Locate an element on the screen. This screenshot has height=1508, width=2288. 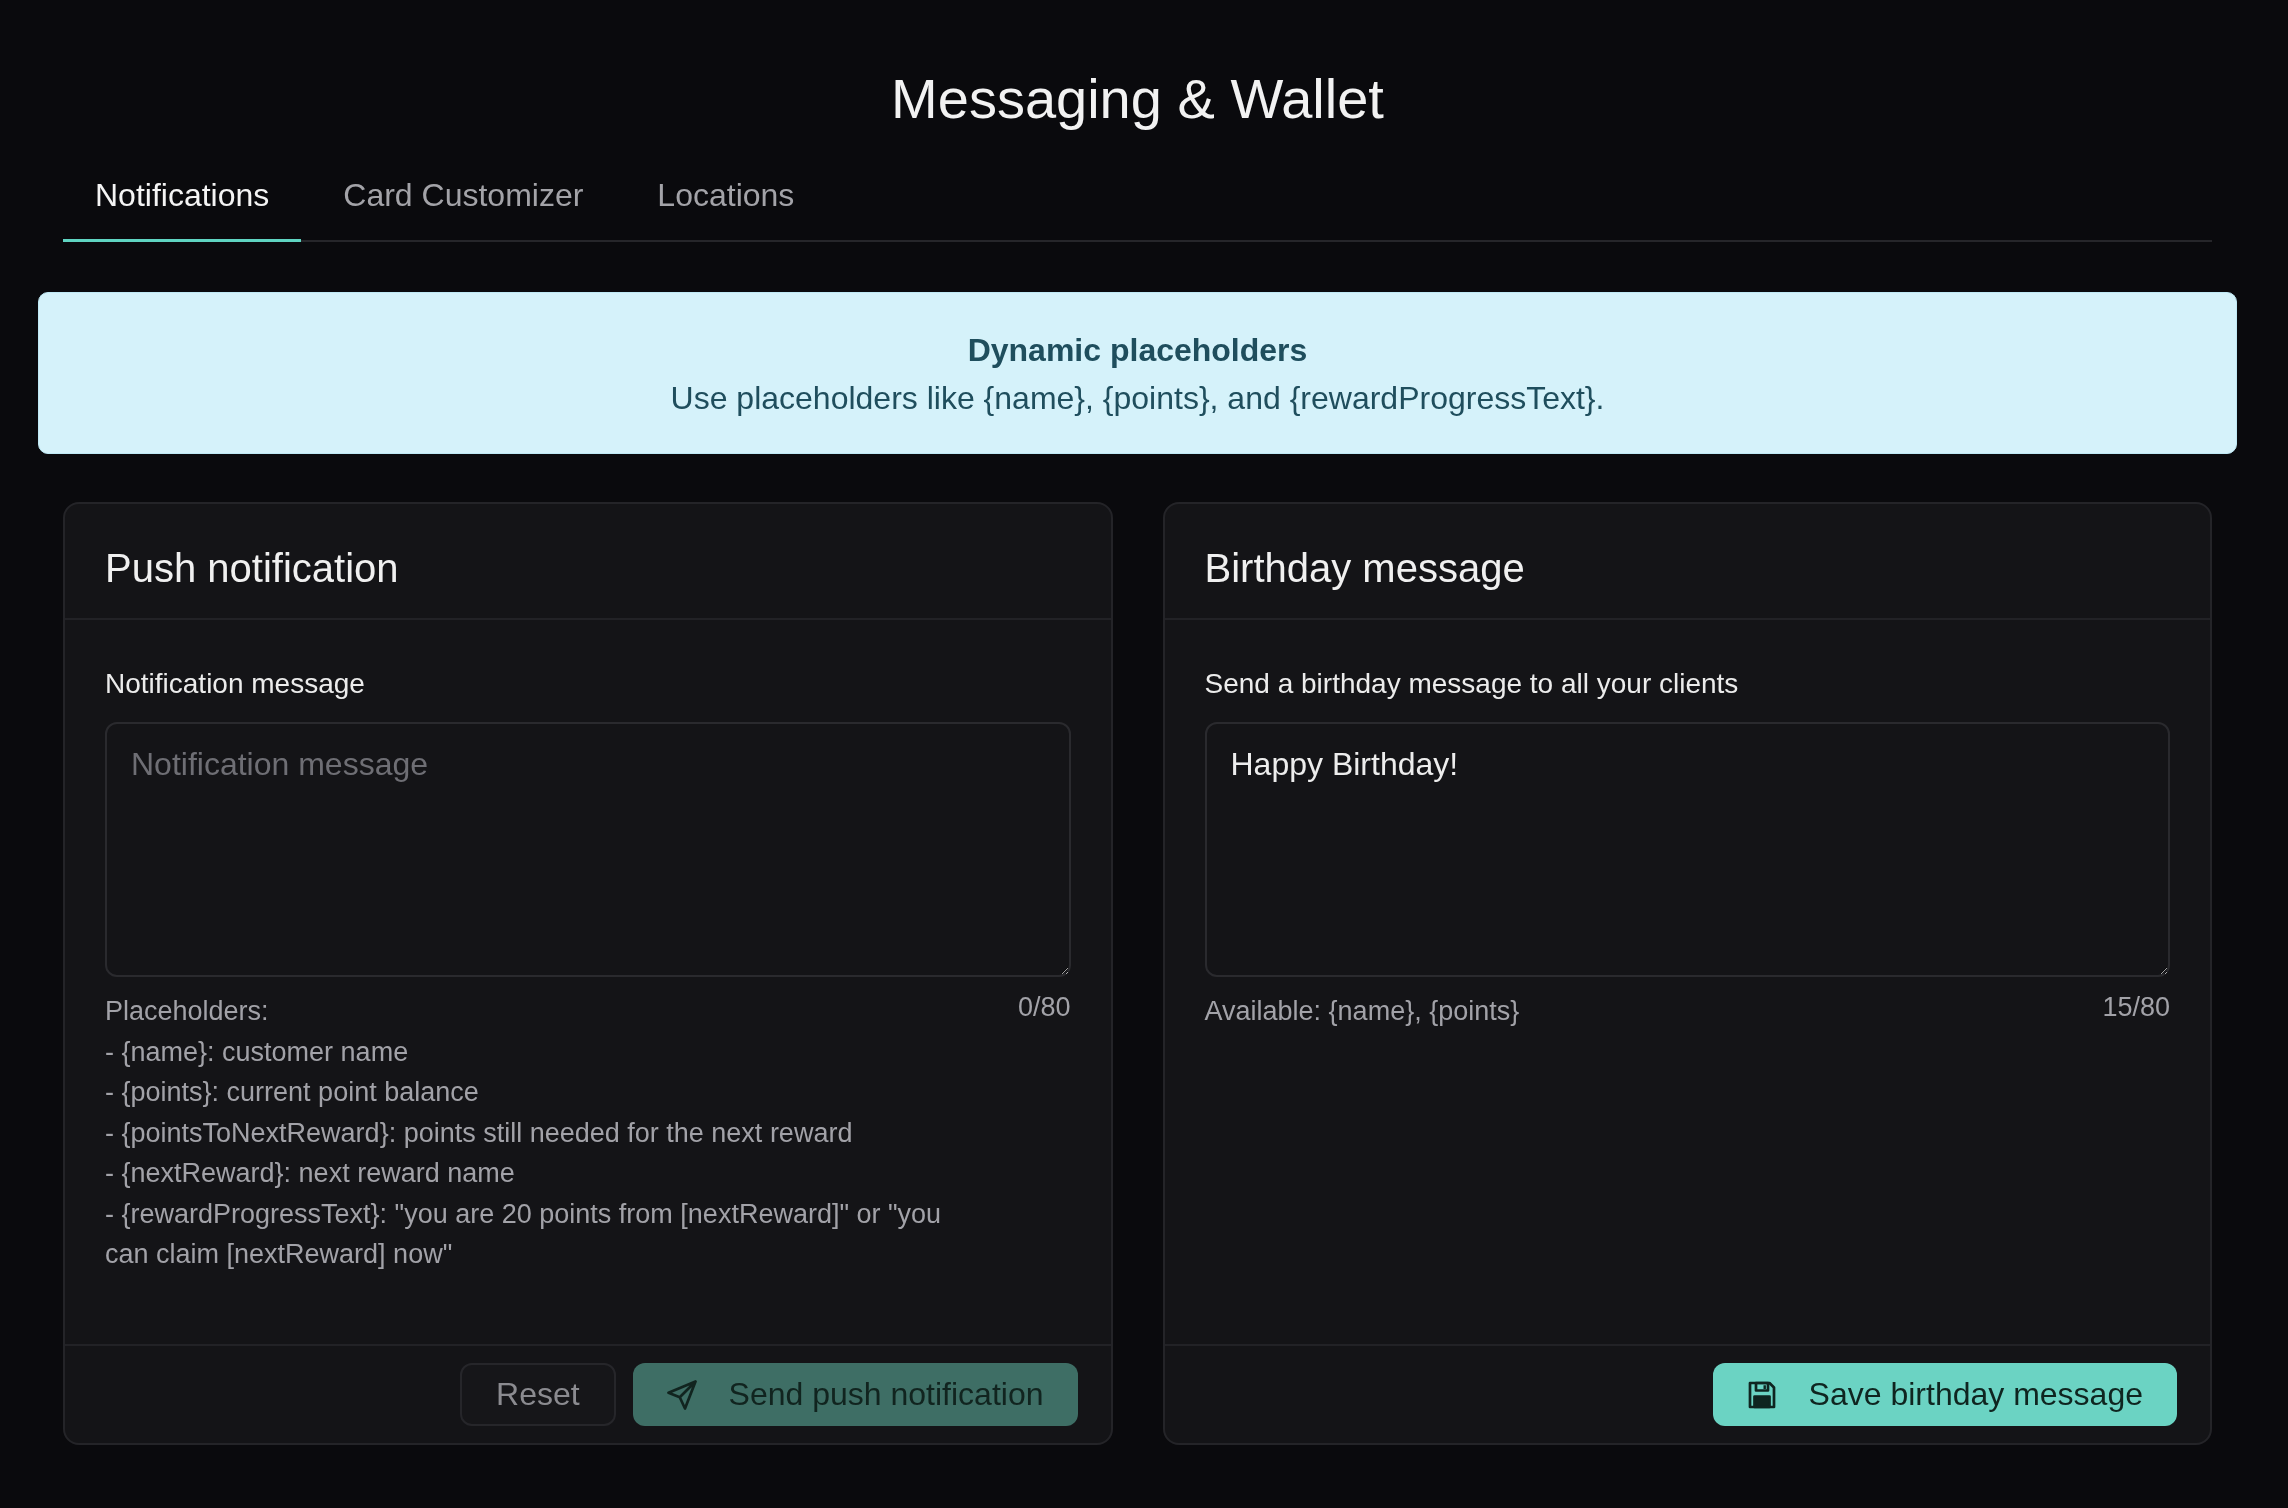
panel-title: Birthday message is located at coordinates (1364, 568).